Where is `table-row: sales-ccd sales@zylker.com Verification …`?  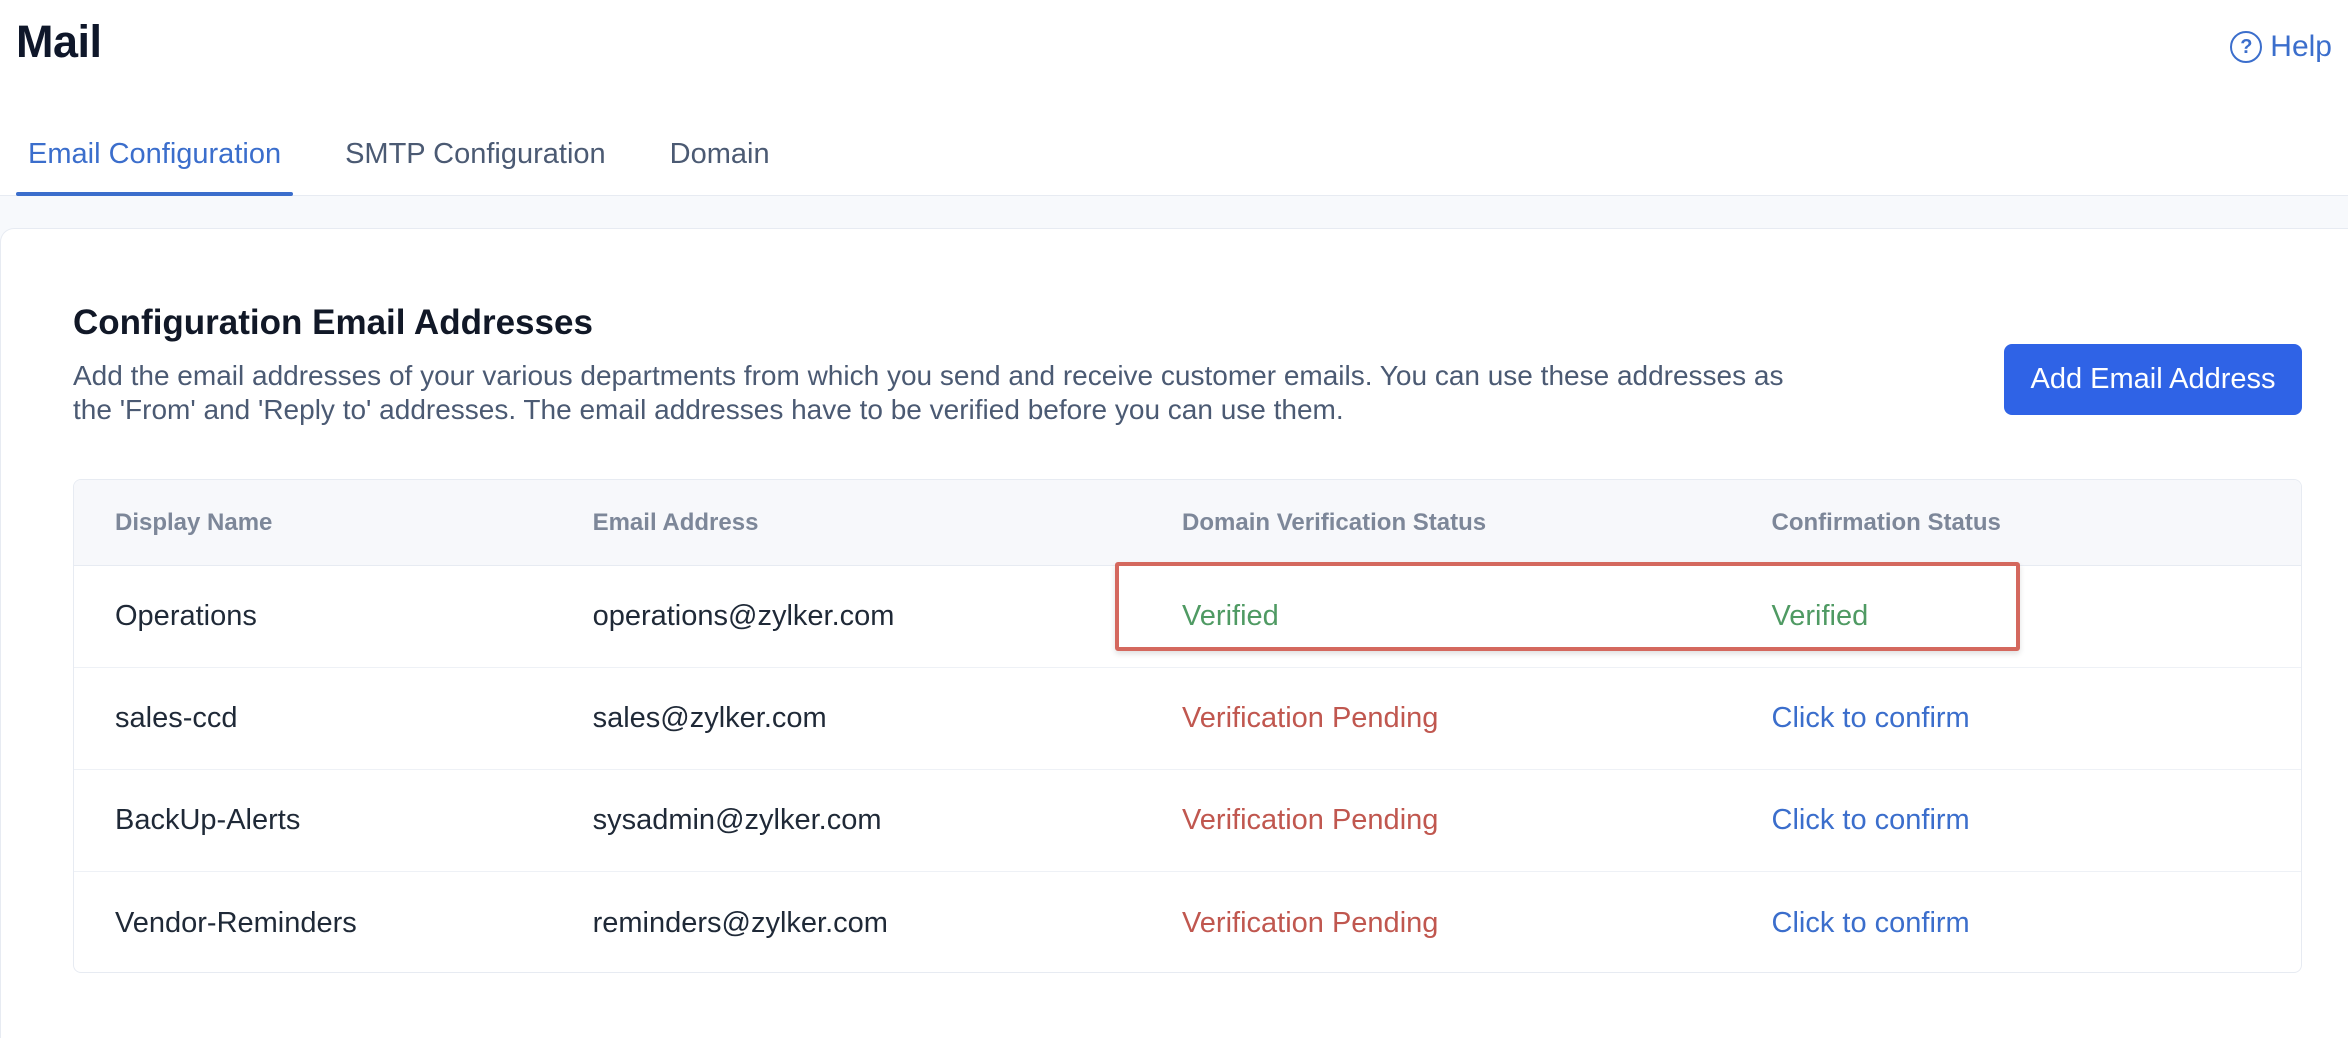
table-row: sales-ccd sales@zylker.com Verification … is located at coordinates (1187, 719).